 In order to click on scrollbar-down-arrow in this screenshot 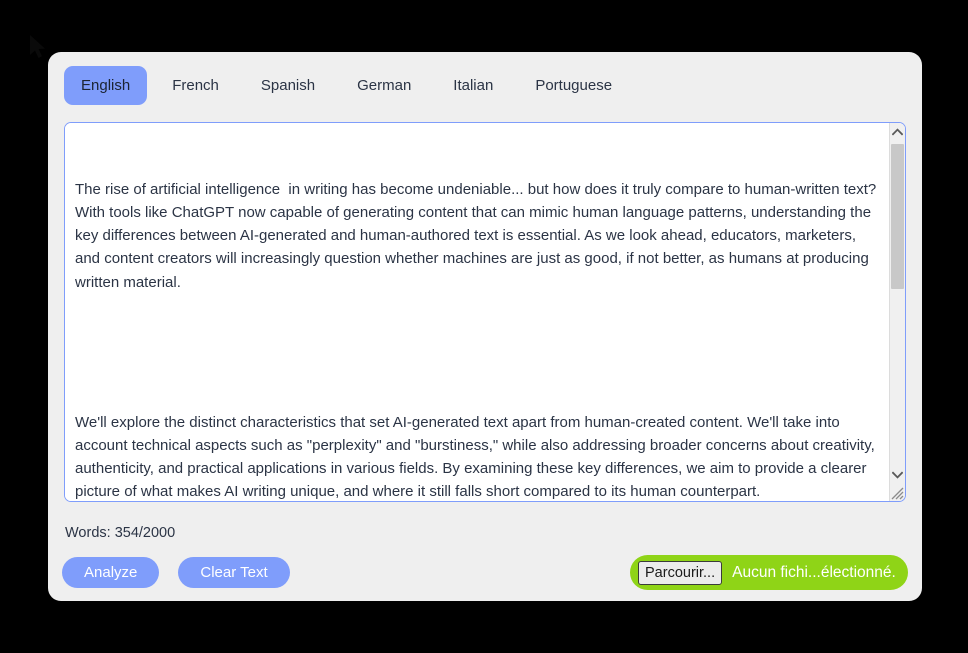, I will do `click(897, 474)`.